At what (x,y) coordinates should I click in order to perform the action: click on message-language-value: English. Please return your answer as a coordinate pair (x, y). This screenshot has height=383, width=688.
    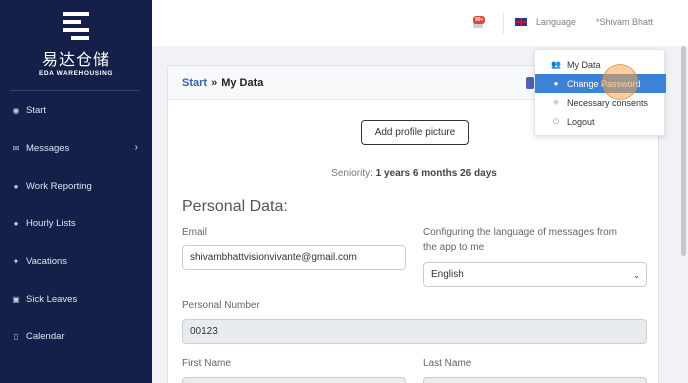
    Looking at the image, I should click on (447, 274).